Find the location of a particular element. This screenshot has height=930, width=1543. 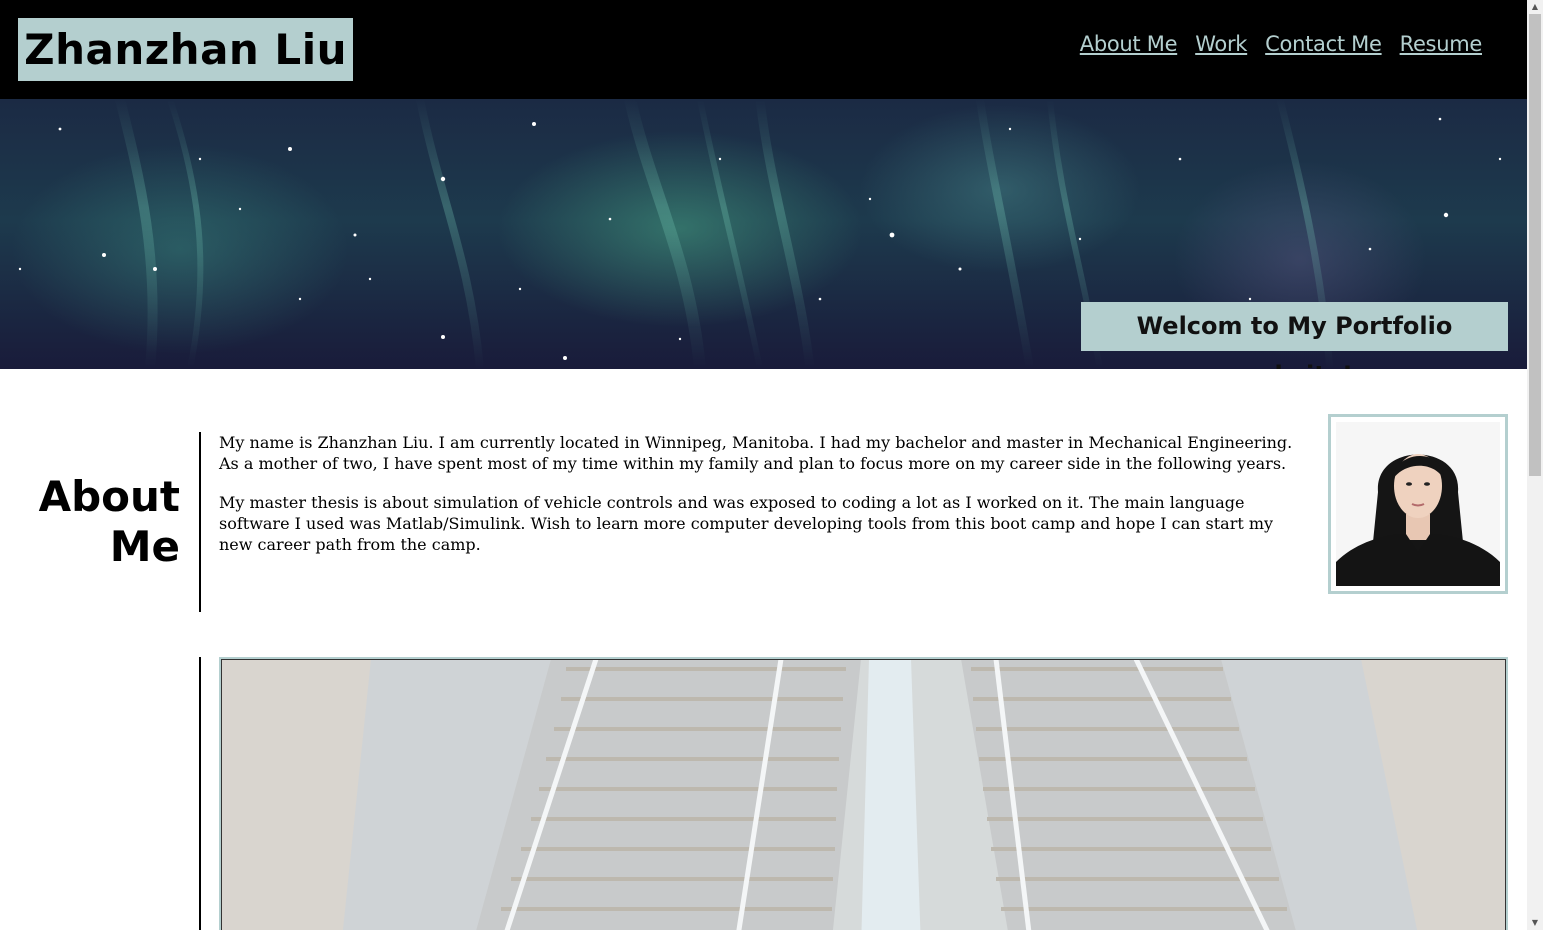

profile-photo is located at coordinates (1418, 504).